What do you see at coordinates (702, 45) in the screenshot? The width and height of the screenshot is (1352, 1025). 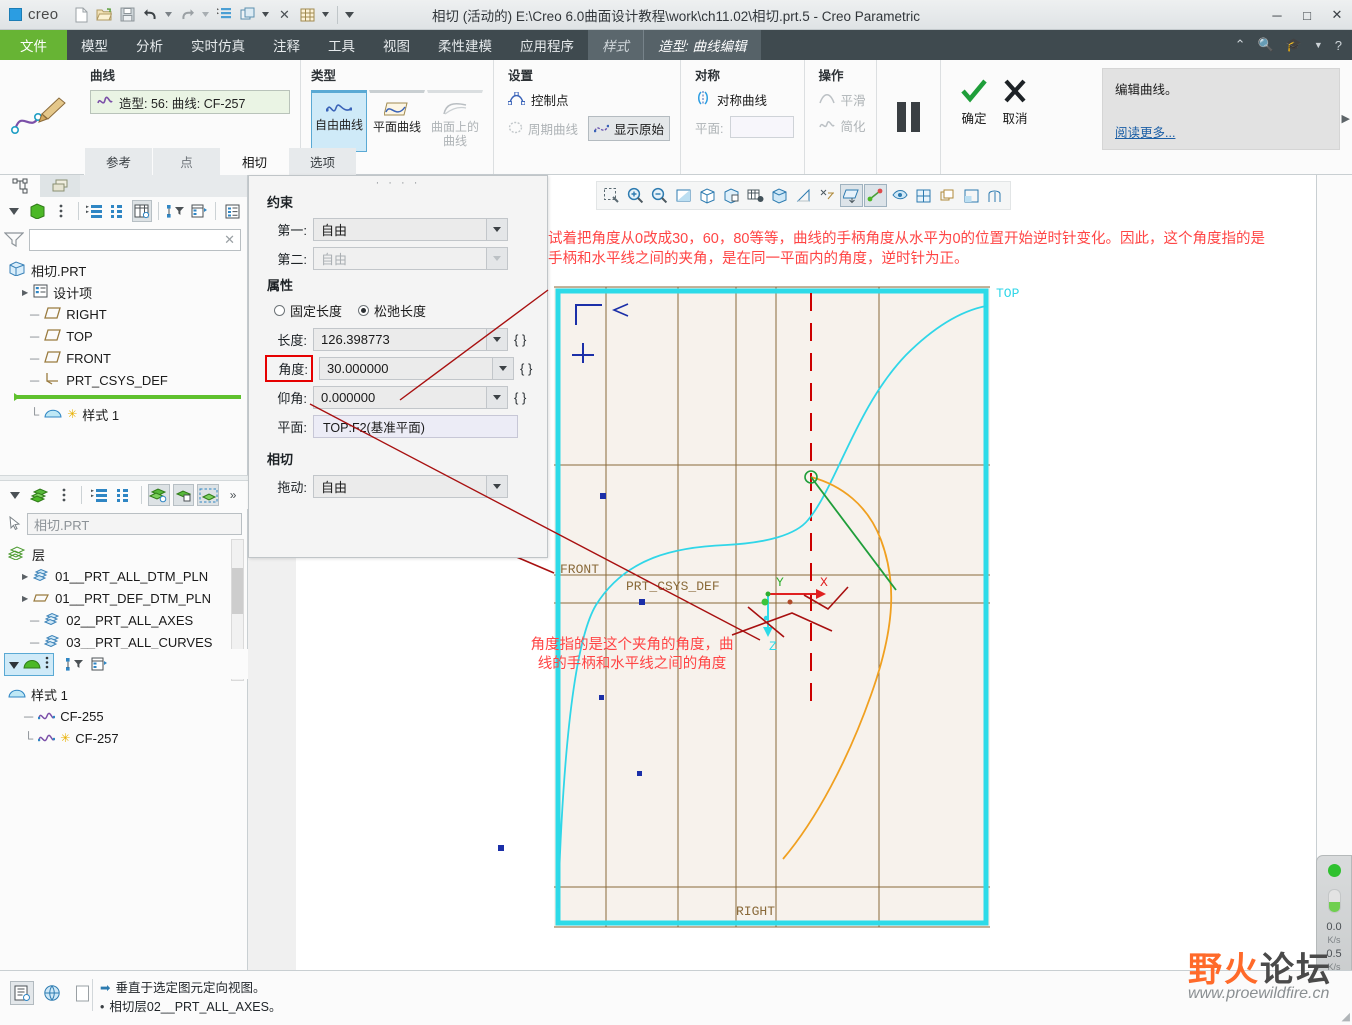 I see `tab-curve-edit: 造型: 曲线编辑` at bounding box center [702, 45].